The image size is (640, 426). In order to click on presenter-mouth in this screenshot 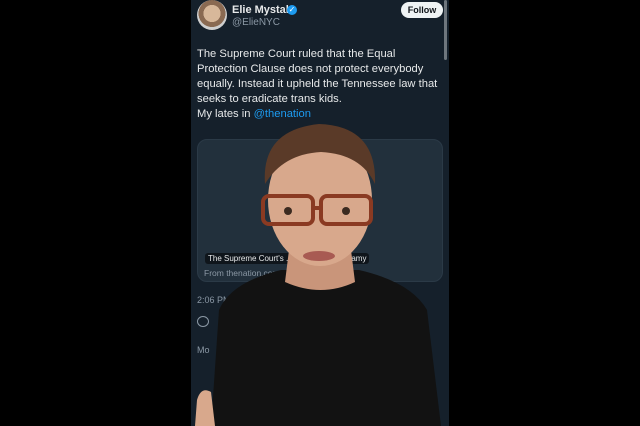, I will do `click(319, 256)`.